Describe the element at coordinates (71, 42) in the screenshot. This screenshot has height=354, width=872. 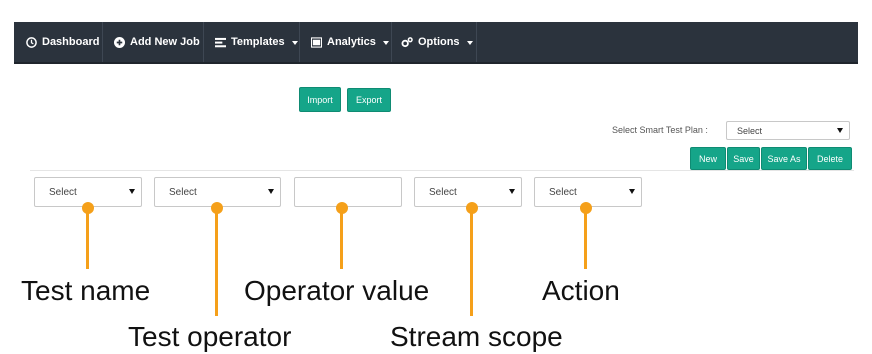
I see `nav-dashboard-label: Dashboard` at that location.